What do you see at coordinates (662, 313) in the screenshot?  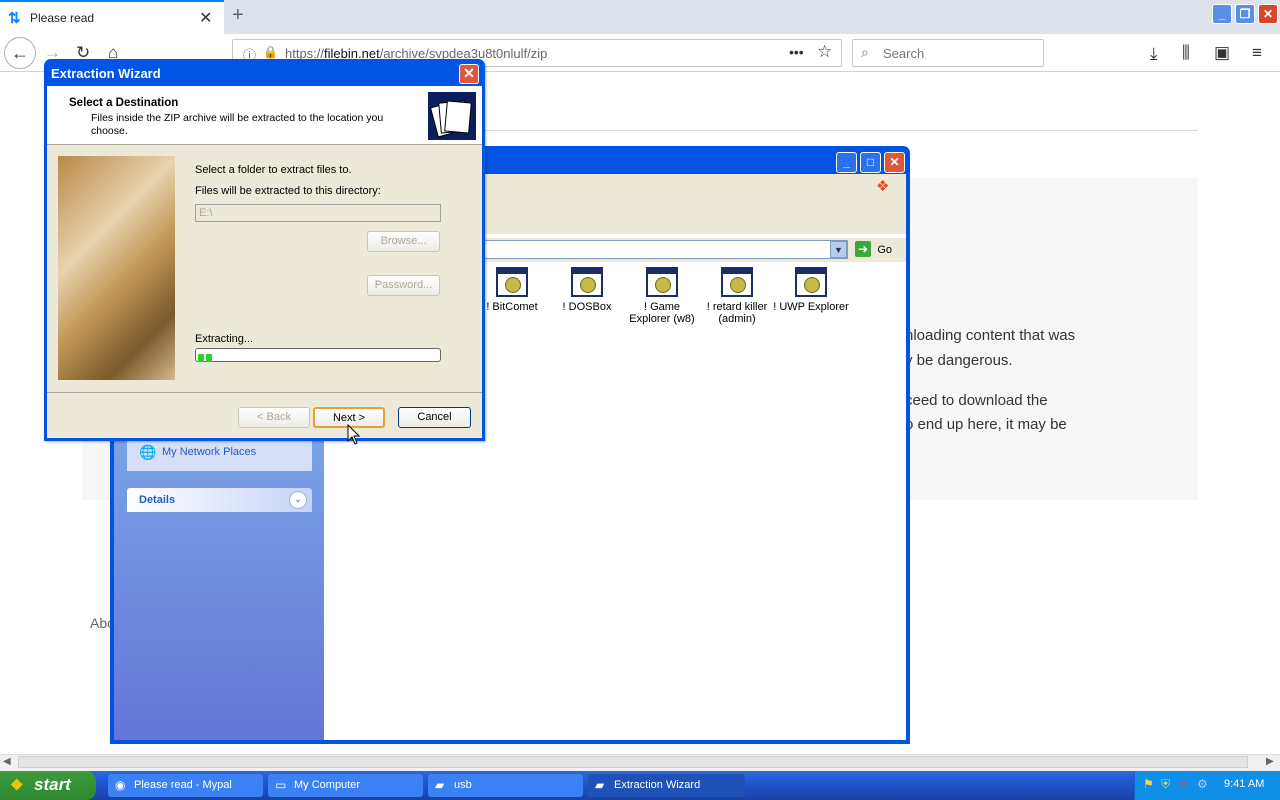 I see `file-label: ! Game Explorer (w8)` at bounding box center [662, 313].